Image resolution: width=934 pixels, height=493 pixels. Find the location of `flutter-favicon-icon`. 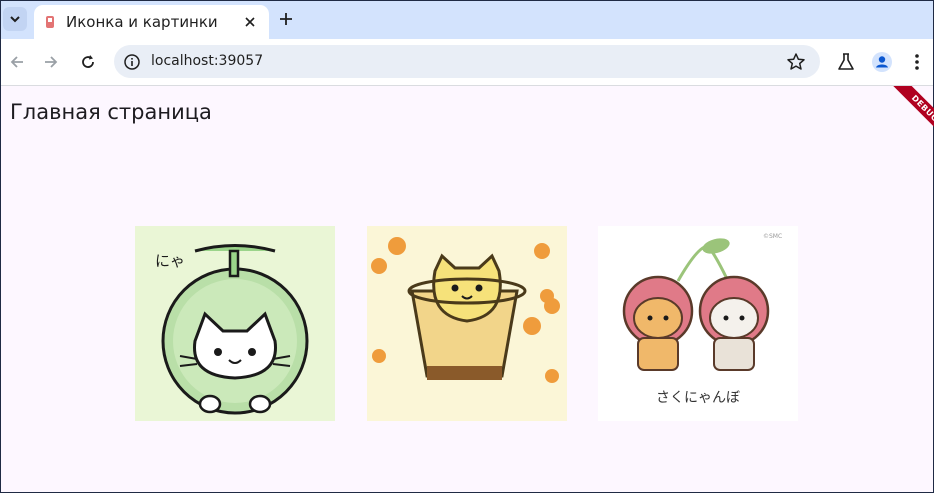

flutter-favicon-icon is located at coordinates (50, 22).